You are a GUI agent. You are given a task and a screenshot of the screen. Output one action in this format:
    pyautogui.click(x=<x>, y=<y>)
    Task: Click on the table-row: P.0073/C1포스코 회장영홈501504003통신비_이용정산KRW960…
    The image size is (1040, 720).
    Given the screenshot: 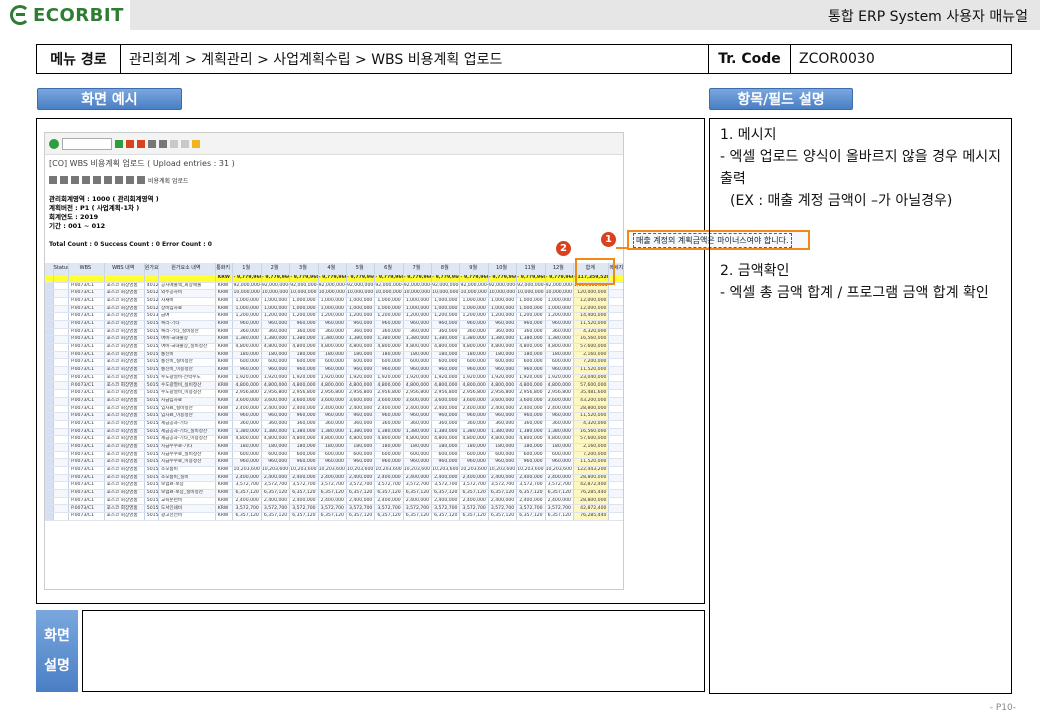 What is the action you would take?
    pyautogui.click(x=334, y=370)
    